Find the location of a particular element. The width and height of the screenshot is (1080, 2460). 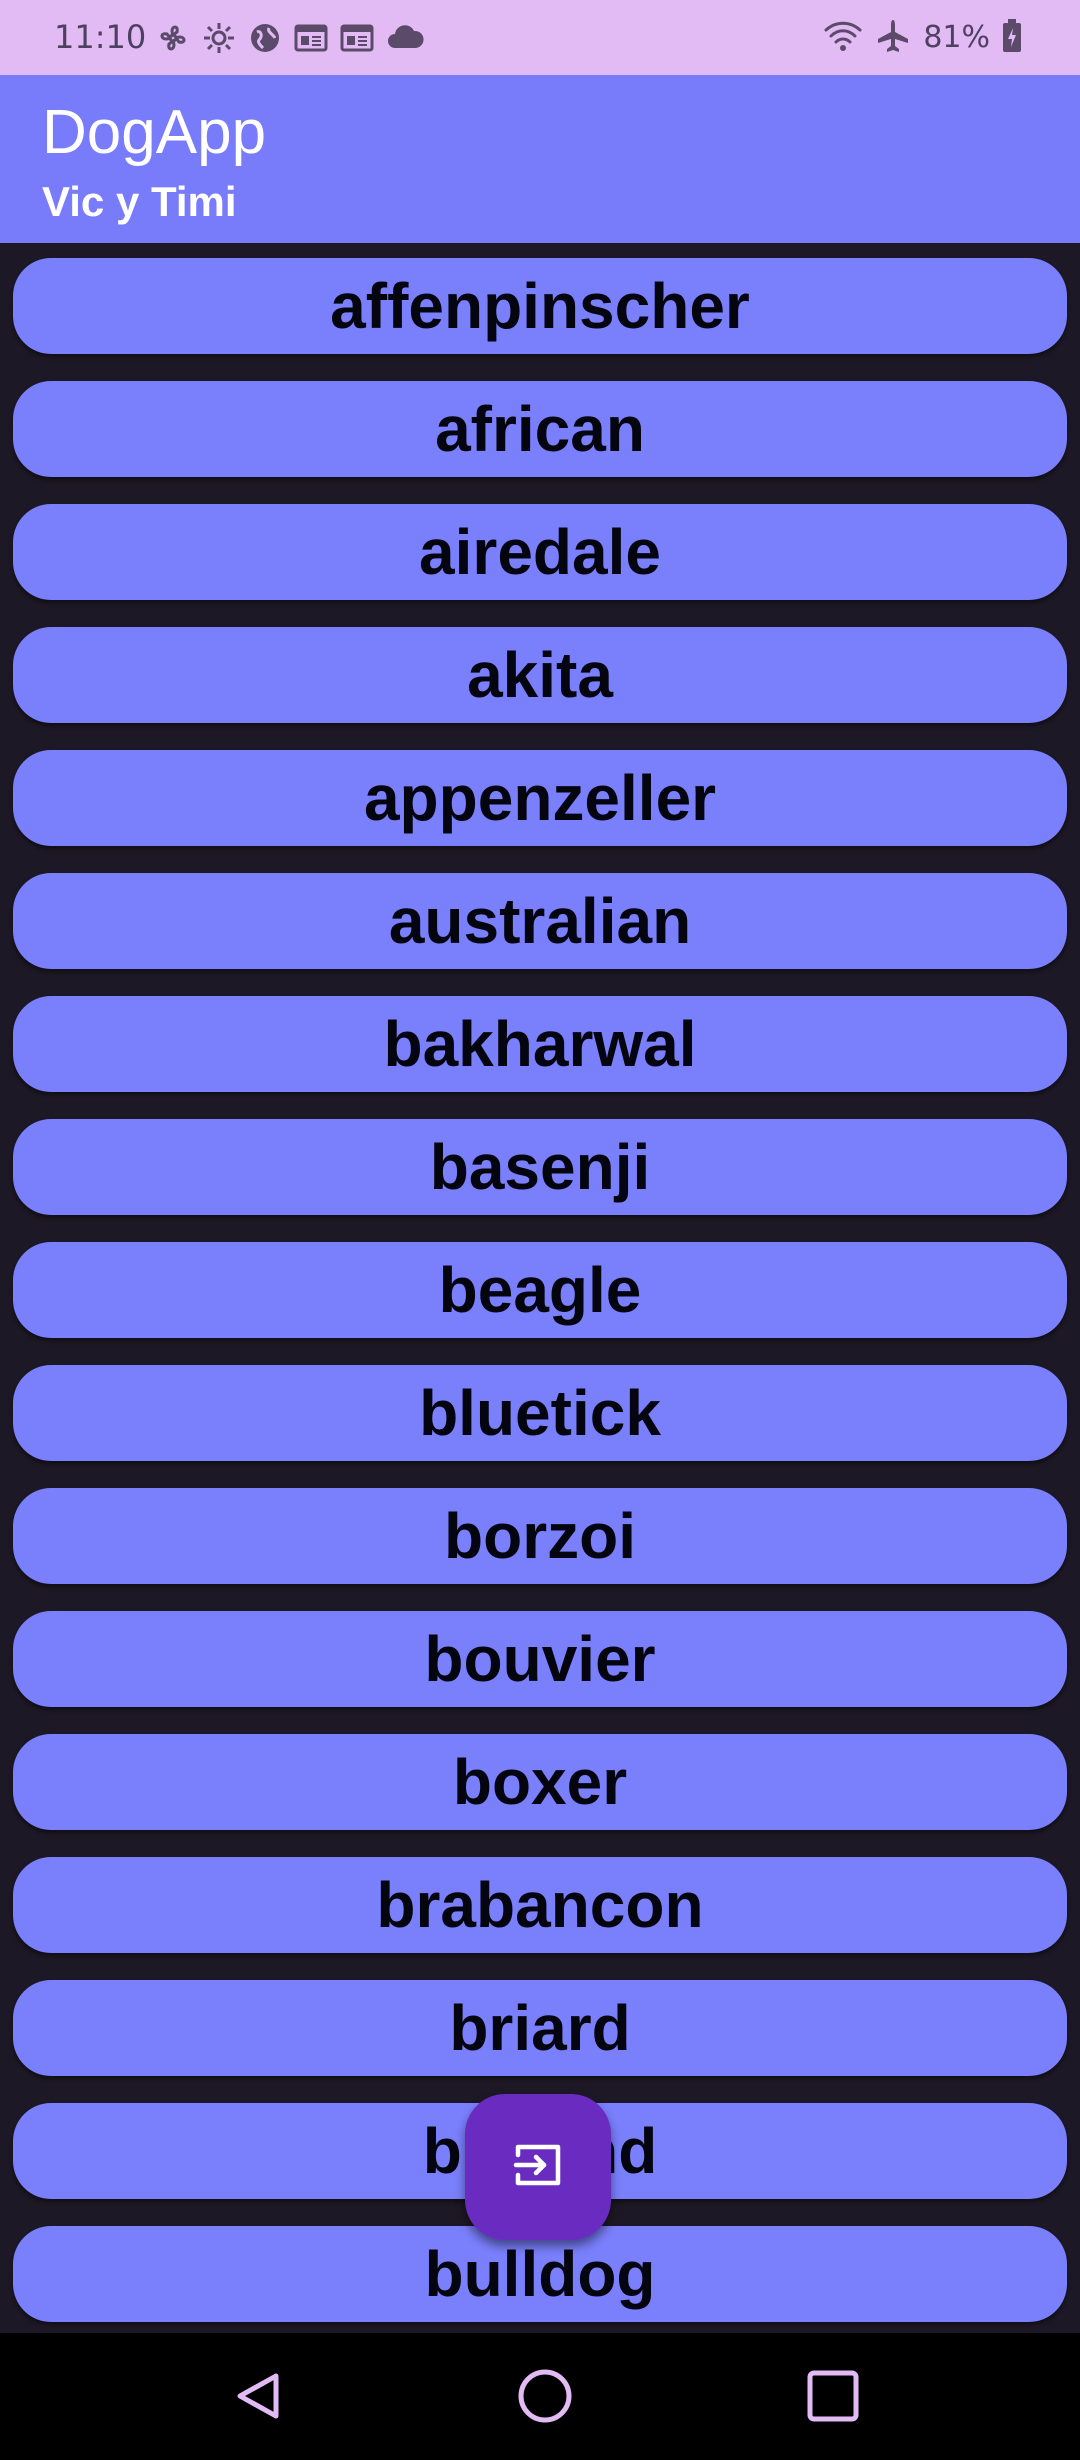

breed-label: bakharwal is located at coordinates (540, 1044).